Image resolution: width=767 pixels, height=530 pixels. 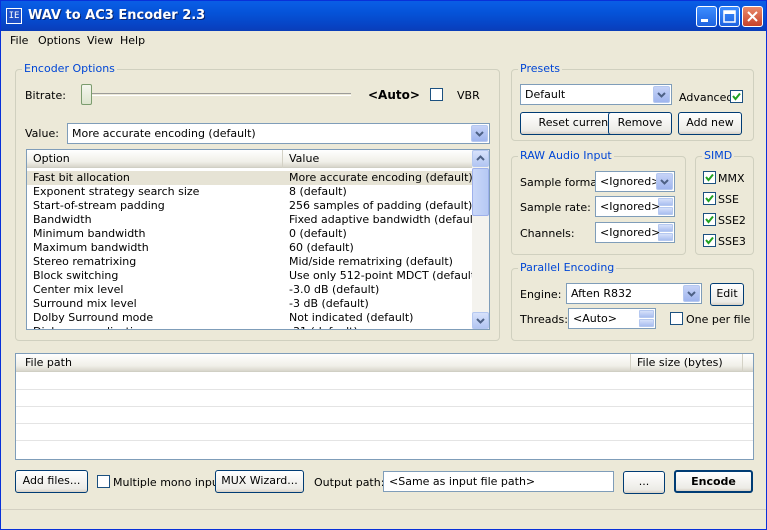 What do you see at coordinates (480, 192) in the screenshot?
I see `scroll-thumb` at bounding box center [480, 192].